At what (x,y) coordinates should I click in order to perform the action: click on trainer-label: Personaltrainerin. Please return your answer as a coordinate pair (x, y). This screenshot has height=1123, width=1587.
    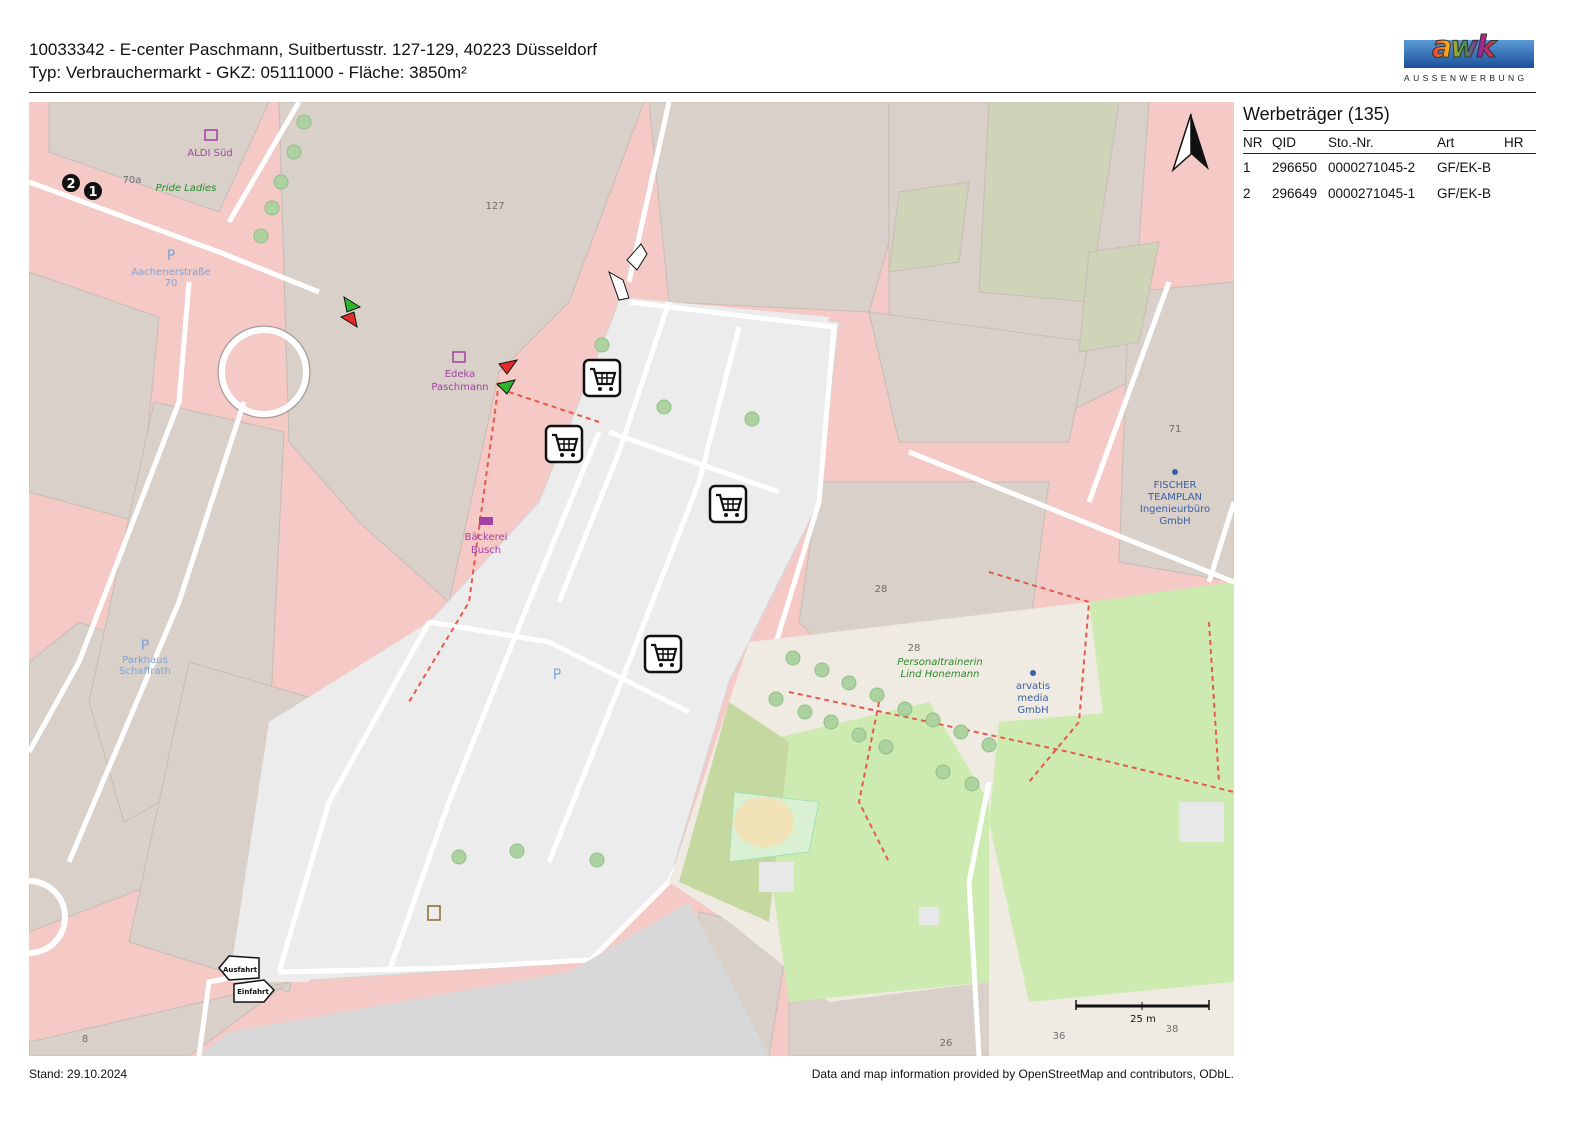
    Looking at the image, I should click on (940, 662).